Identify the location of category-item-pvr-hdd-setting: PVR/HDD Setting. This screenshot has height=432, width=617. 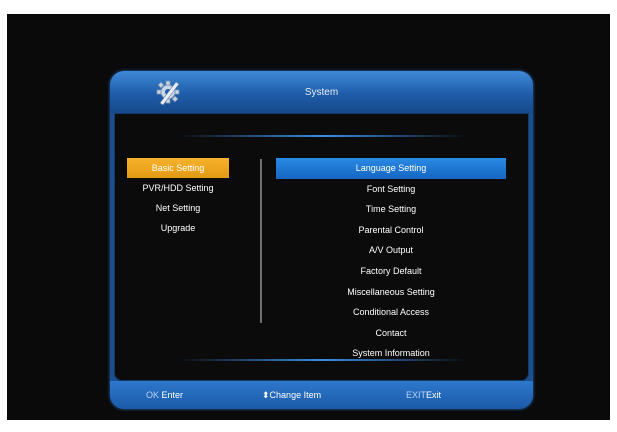
(178, 188).